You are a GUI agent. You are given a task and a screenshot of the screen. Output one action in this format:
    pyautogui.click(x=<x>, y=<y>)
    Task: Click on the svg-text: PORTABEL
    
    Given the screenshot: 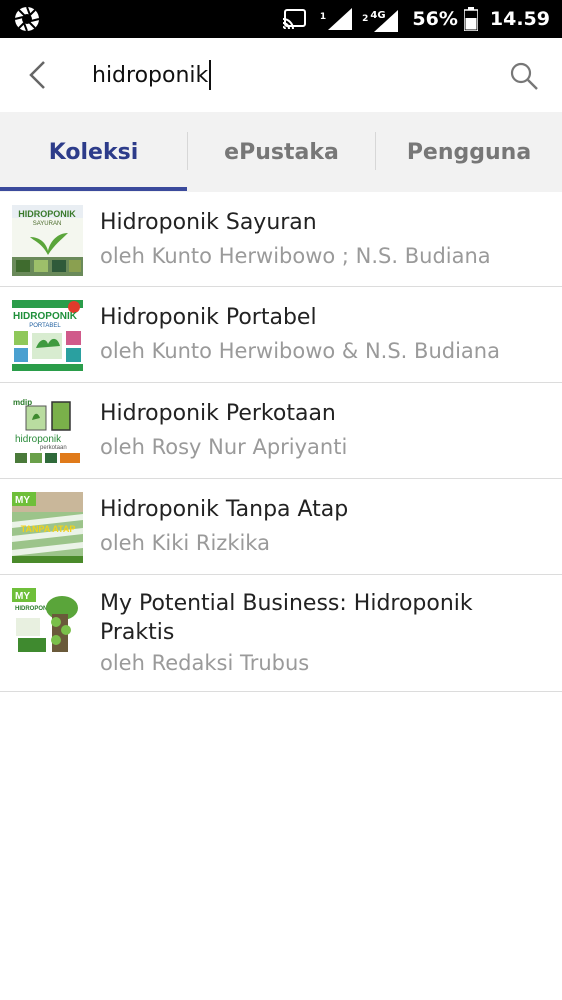 What is the action you would take?
    pyautogui.click(x=45, y=326)
    